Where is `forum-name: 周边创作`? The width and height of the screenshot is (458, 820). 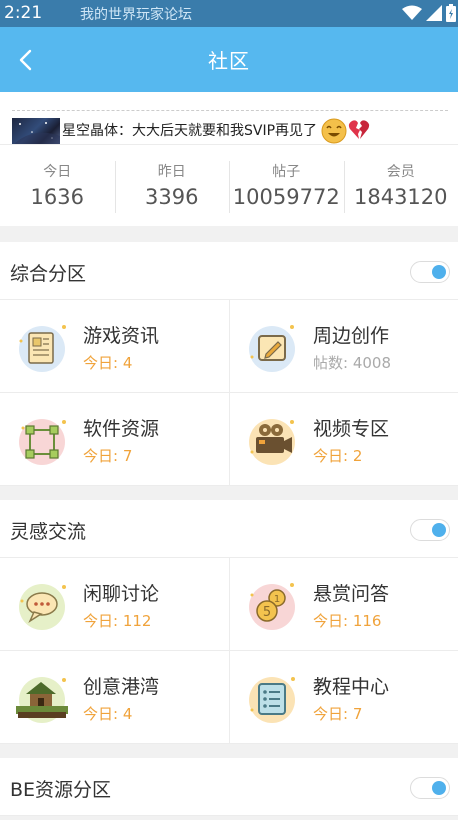
forum-name: 周边创作 is located at coordinates (351, 336).